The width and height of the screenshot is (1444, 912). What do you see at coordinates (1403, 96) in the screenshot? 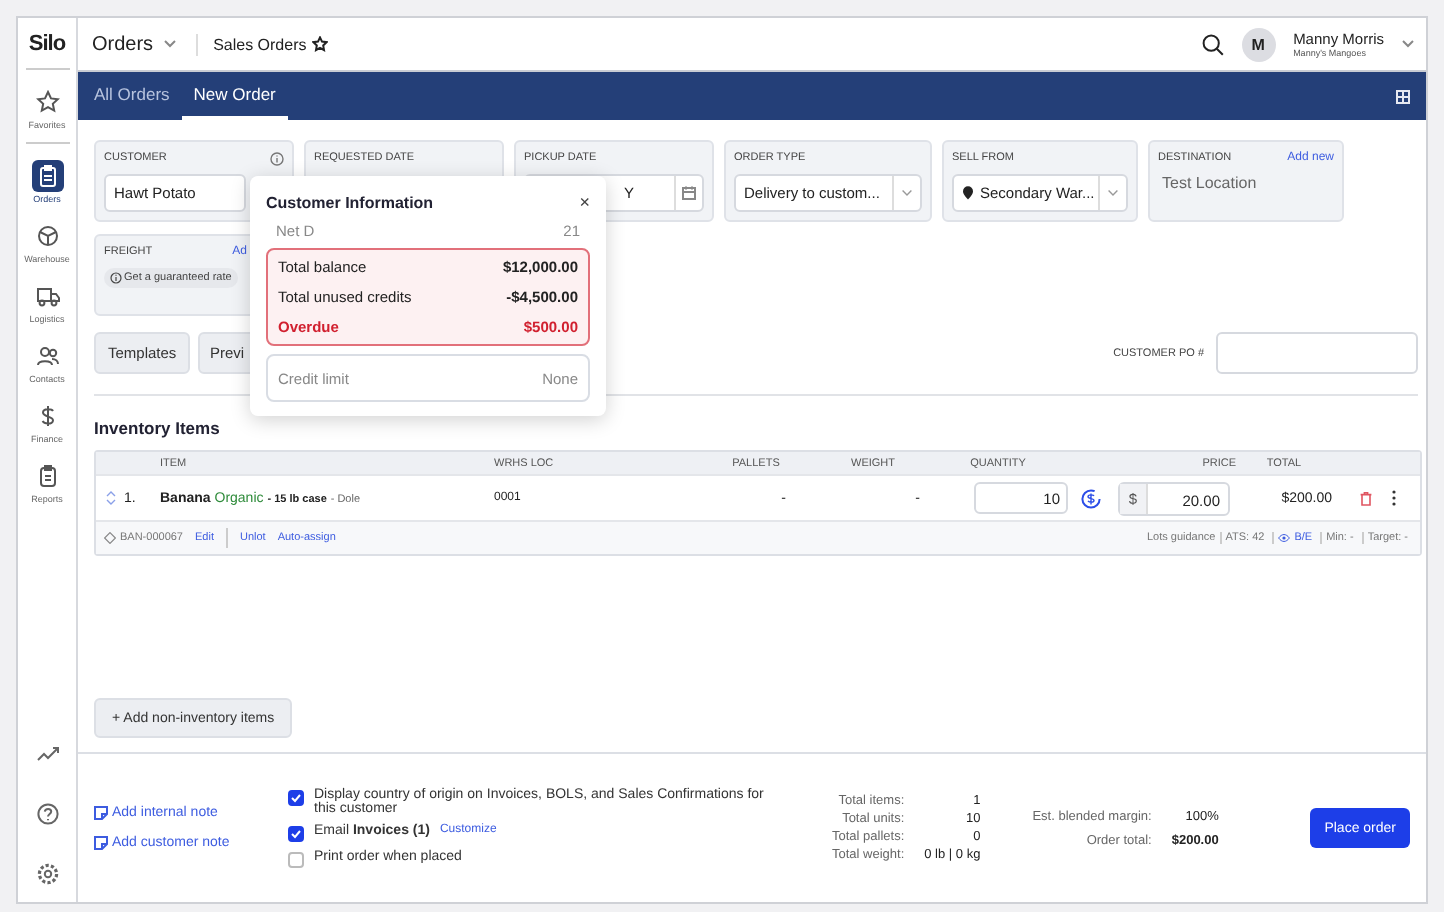
I see `grid-icon` at bounding box center [1403, 96].